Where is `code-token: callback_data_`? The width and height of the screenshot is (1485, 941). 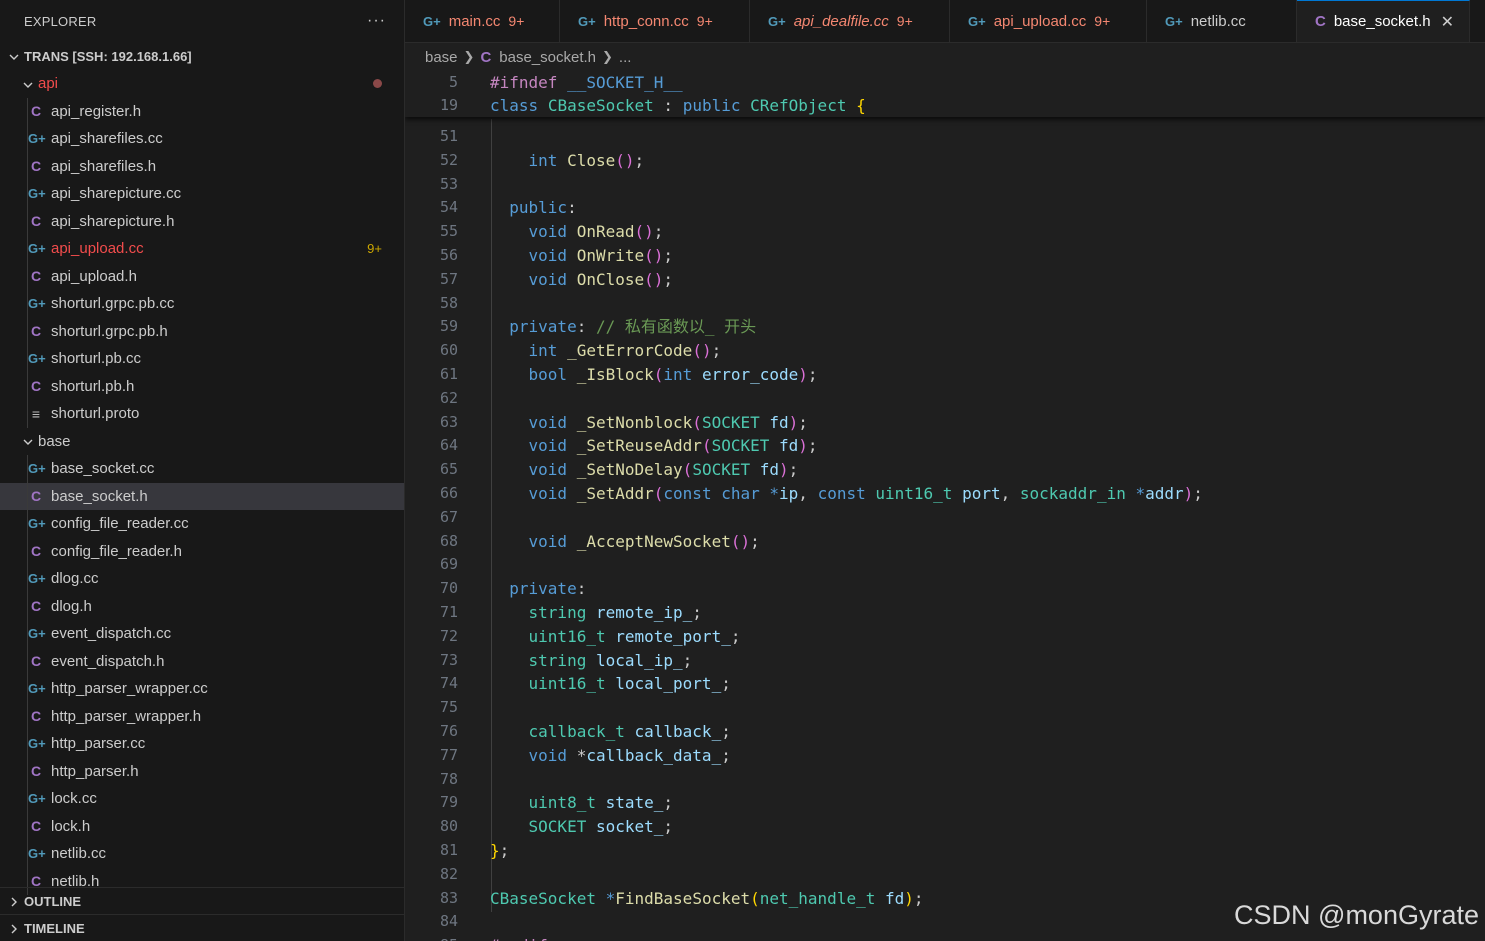 code-token: callback_data_ is located at coordinates (654, 755).